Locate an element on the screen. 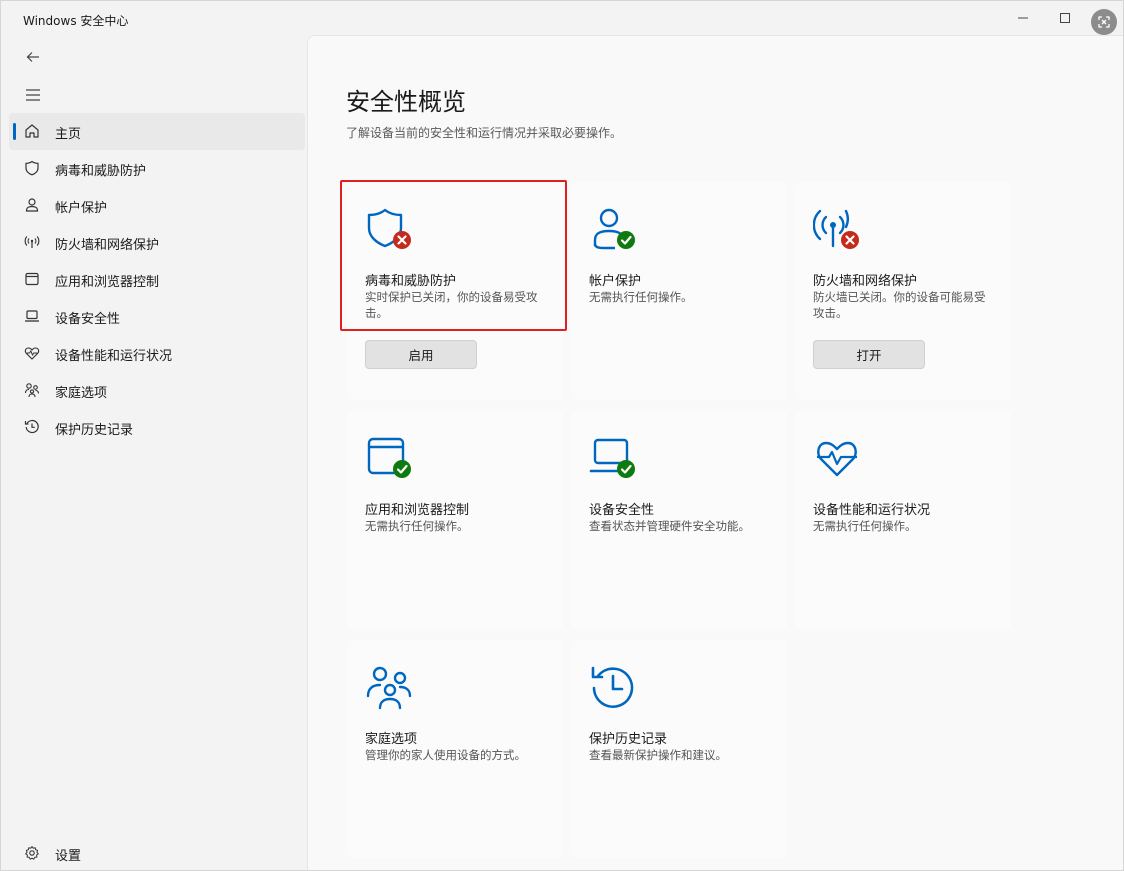  card-description: 管理你的家人使用设备的方式。 is located at coordinates (445, 755).